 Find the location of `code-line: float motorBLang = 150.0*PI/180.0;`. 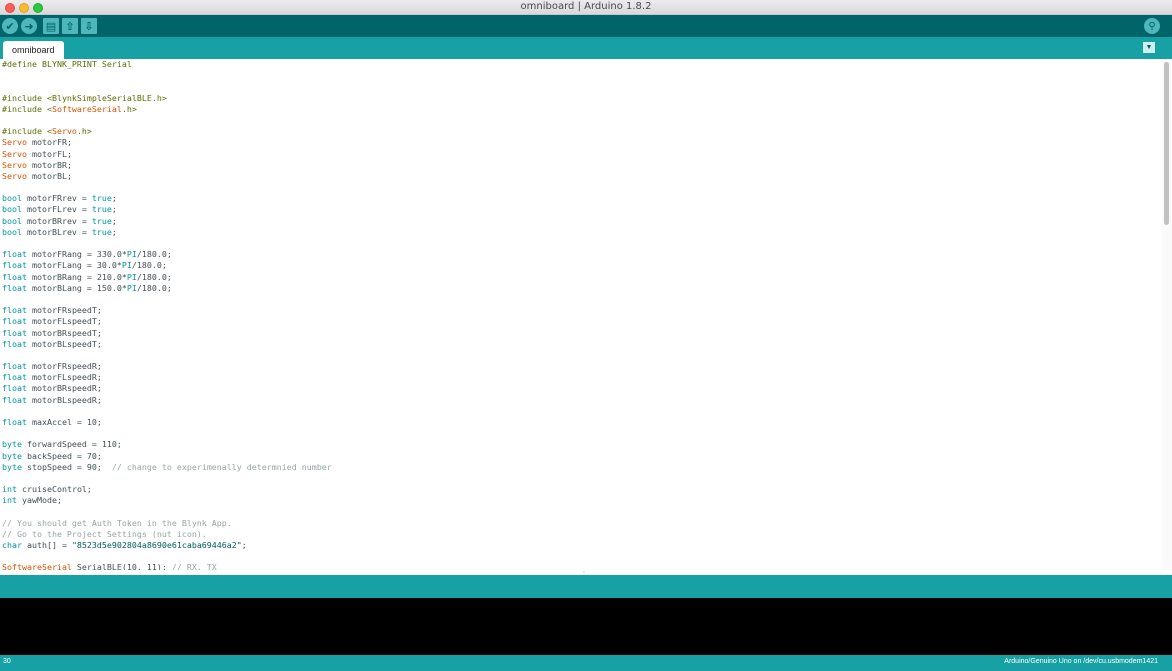

code-line: float motorBLang = 150.0*PI/180.0; is located at coordinates (167, 288).